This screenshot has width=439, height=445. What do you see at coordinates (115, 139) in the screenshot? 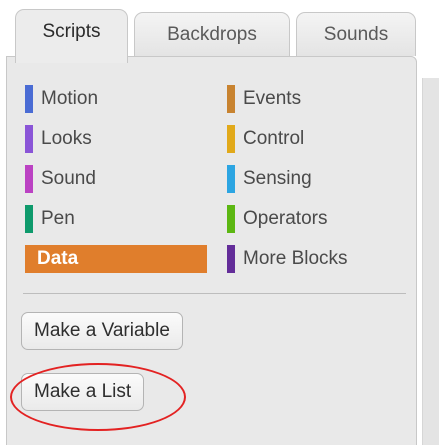
I see `category-looks: Looks` at bounding box center [115, 139].